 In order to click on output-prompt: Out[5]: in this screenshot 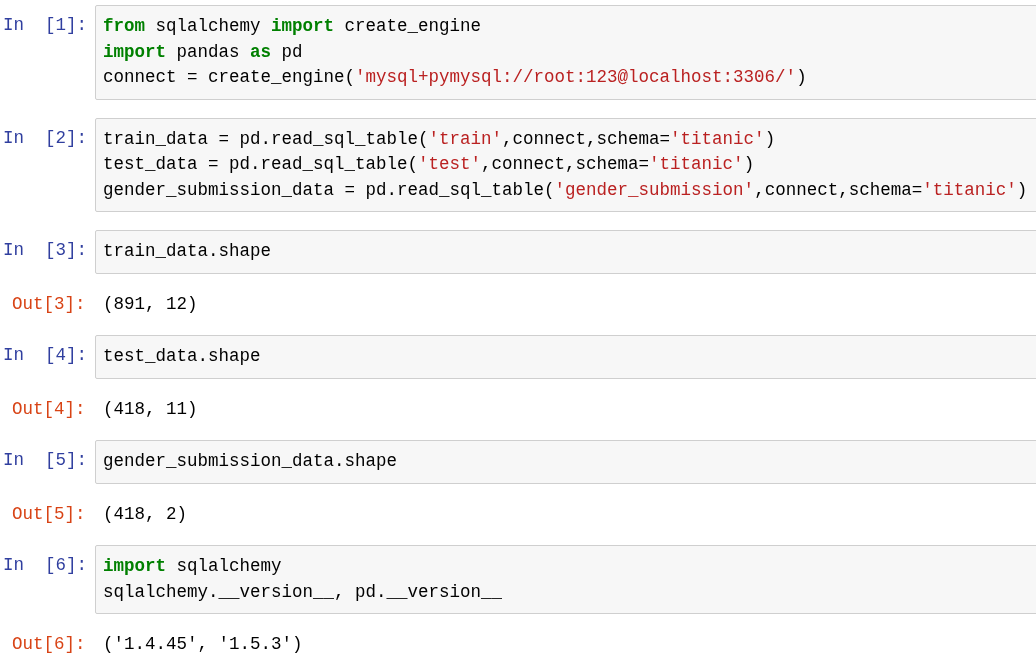, I will do `click(49, 514)`.